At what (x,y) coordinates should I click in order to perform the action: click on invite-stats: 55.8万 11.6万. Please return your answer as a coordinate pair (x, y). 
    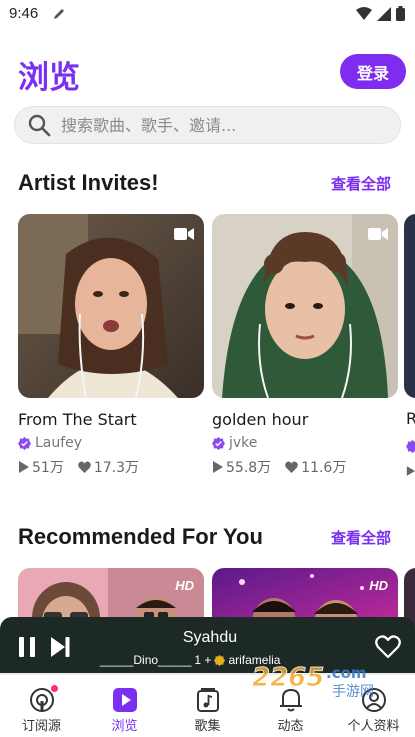
    Looking at the image, I should click on (305, 467).